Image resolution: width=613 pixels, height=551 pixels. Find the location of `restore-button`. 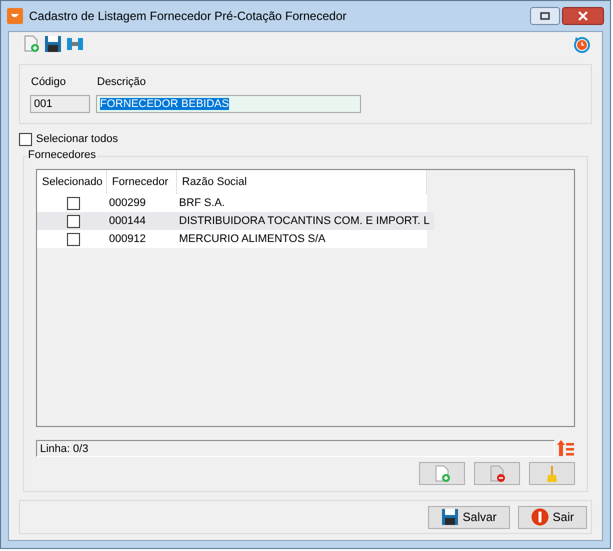

restore-button is located at coordinates (545, 16).